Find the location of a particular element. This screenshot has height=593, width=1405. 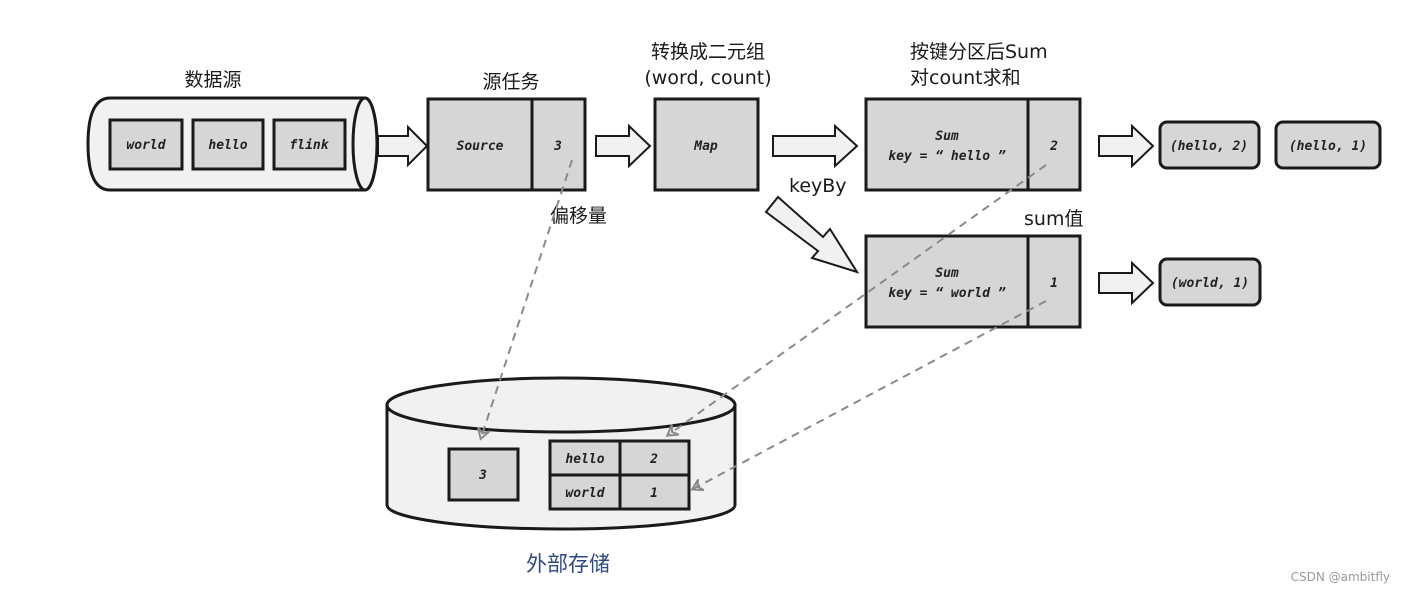

svg-text: 3 is located at coordinates (482, 475).